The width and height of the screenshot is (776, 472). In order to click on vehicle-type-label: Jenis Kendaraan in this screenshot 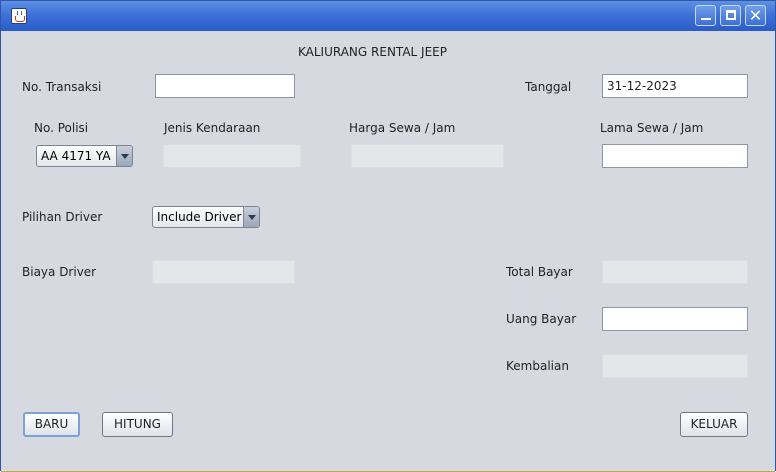, I will do `click(212, 128)`.